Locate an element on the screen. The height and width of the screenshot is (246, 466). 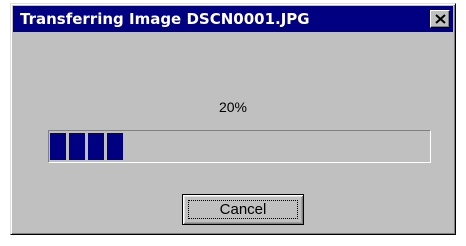
close-button is located at coordinates (440, 19).